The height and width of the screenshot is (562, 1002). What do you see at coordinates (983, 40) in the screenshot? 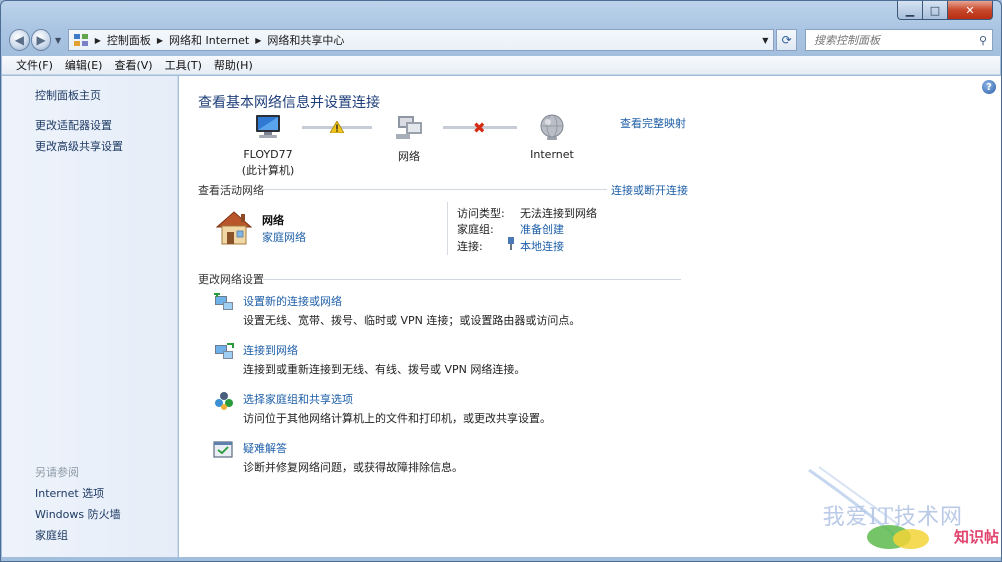
I see `search-icon: ⚲` at bounding box center [983, 40].